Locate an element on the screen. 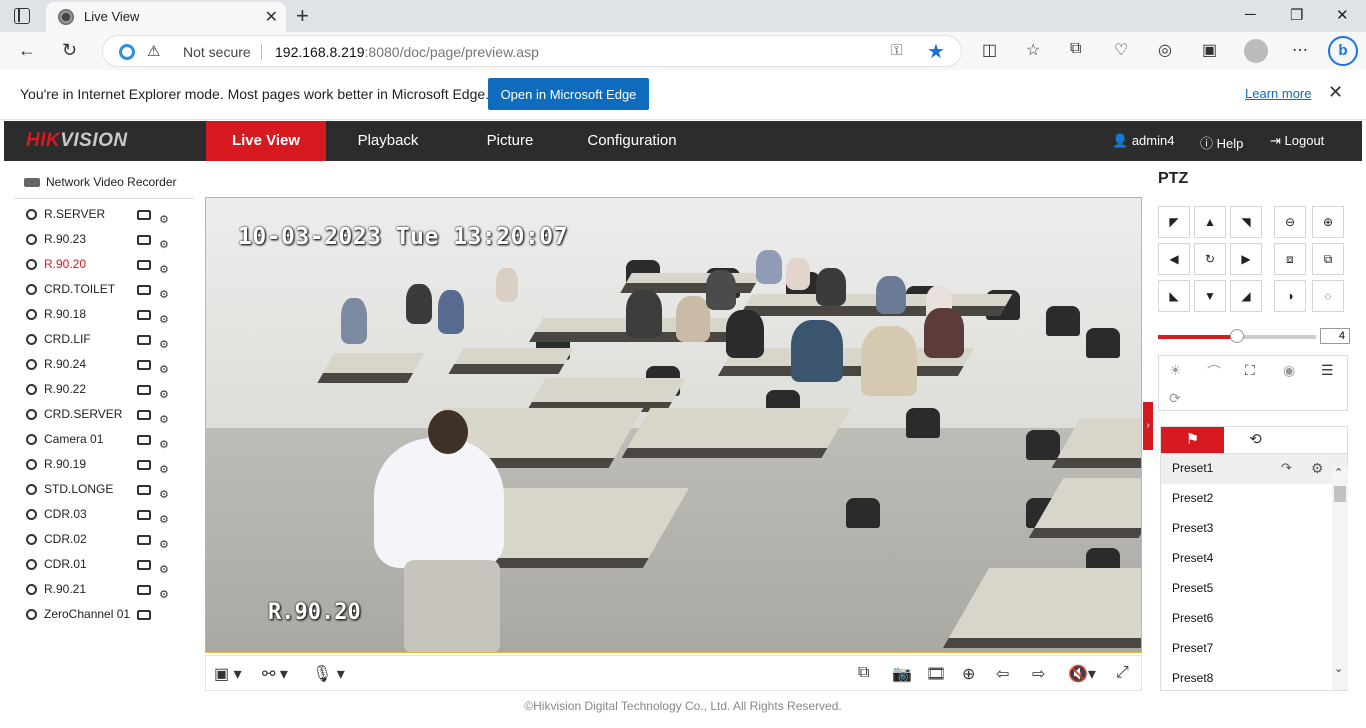 This screenshot has width=1366, height=728. set-preset-icon: ⚙ is located at coordinates (1317, 468).